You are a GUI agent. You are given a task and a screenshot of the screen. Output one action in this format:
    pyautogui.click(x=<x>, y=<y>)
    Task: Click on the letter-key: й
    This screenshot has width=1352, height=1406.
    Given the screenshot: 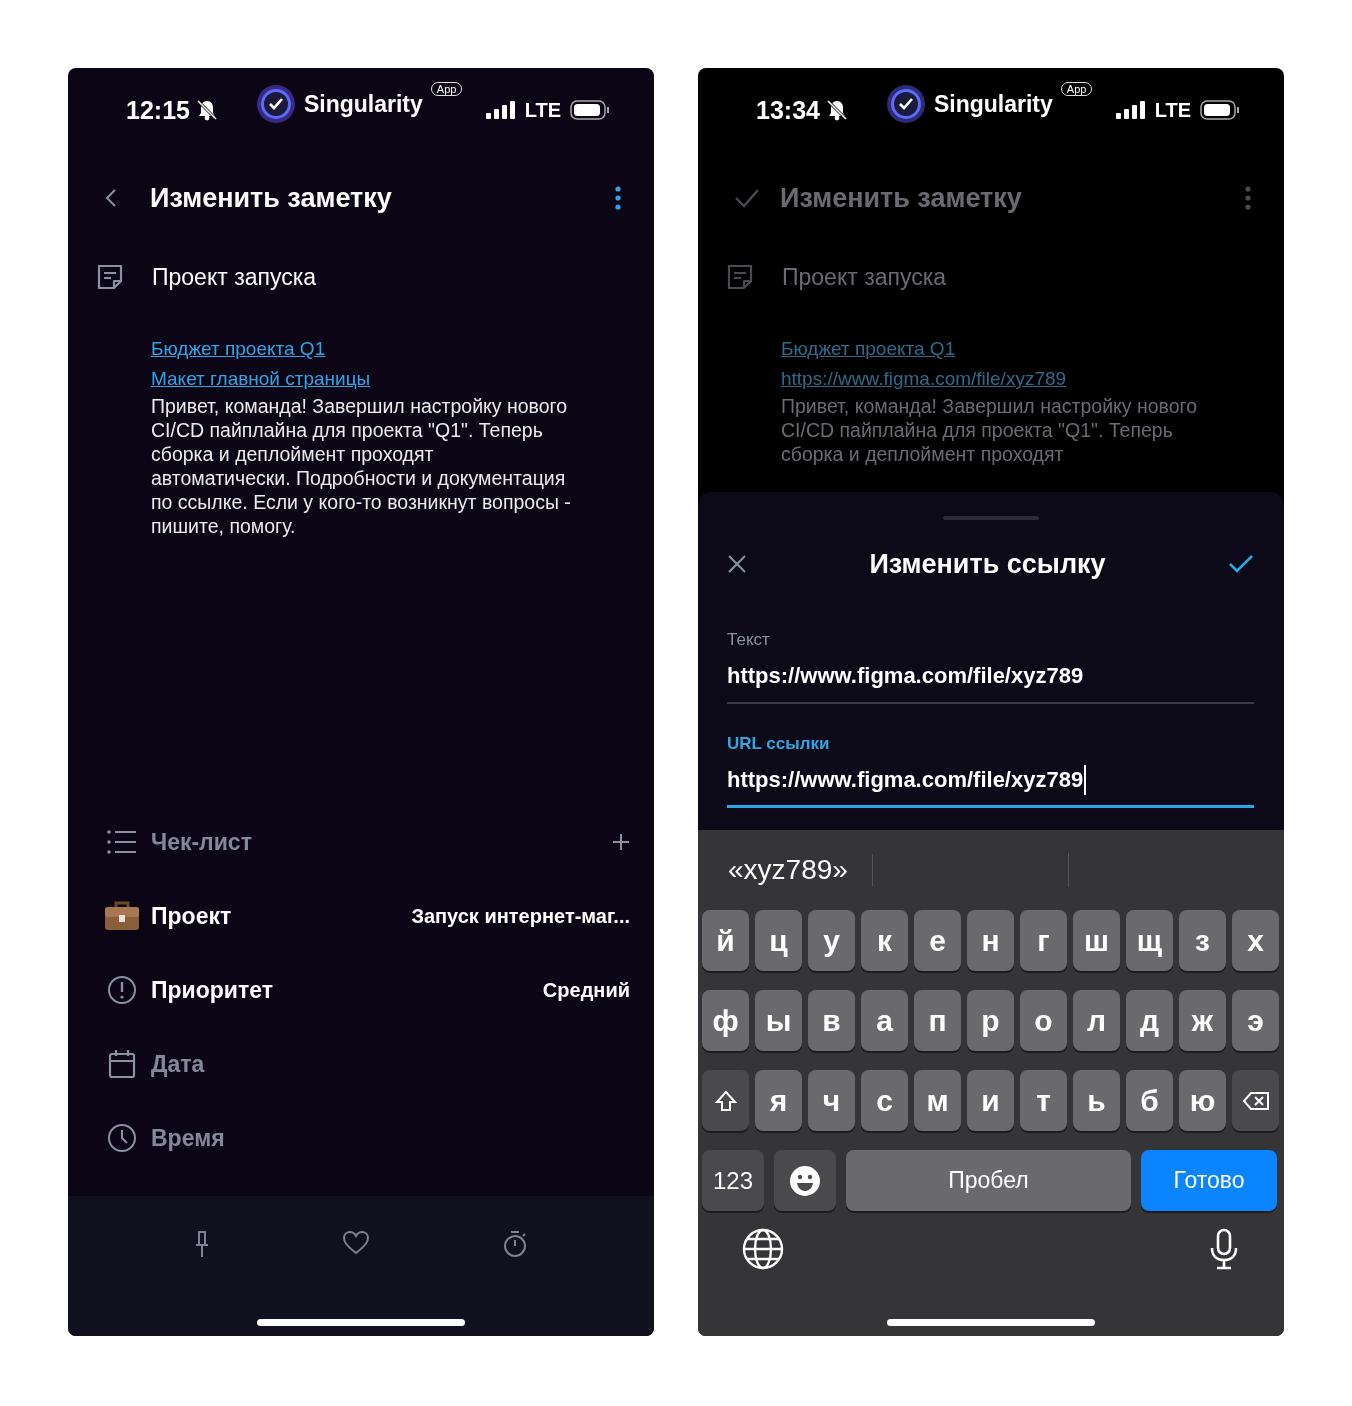 What is the action you would take?
    pyautogui.click(x=725, y=940)
    